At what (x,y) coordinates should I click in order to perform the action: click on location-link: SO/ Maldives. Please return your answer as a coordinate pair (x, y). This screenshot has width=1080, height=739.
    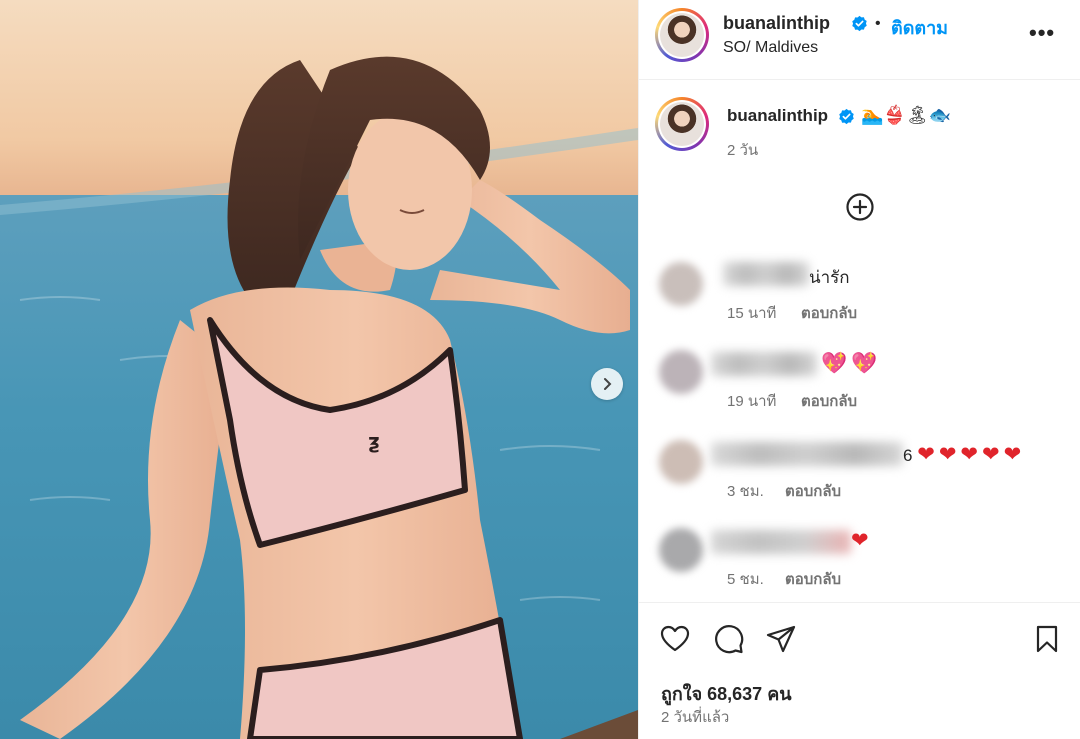
    Looking at the image, I should click on (770, 48).